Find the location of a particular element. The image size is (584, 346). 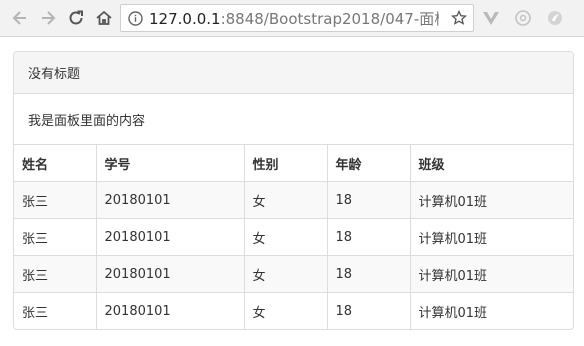

extension-leaf-icon is located at coordinates (555, 18).